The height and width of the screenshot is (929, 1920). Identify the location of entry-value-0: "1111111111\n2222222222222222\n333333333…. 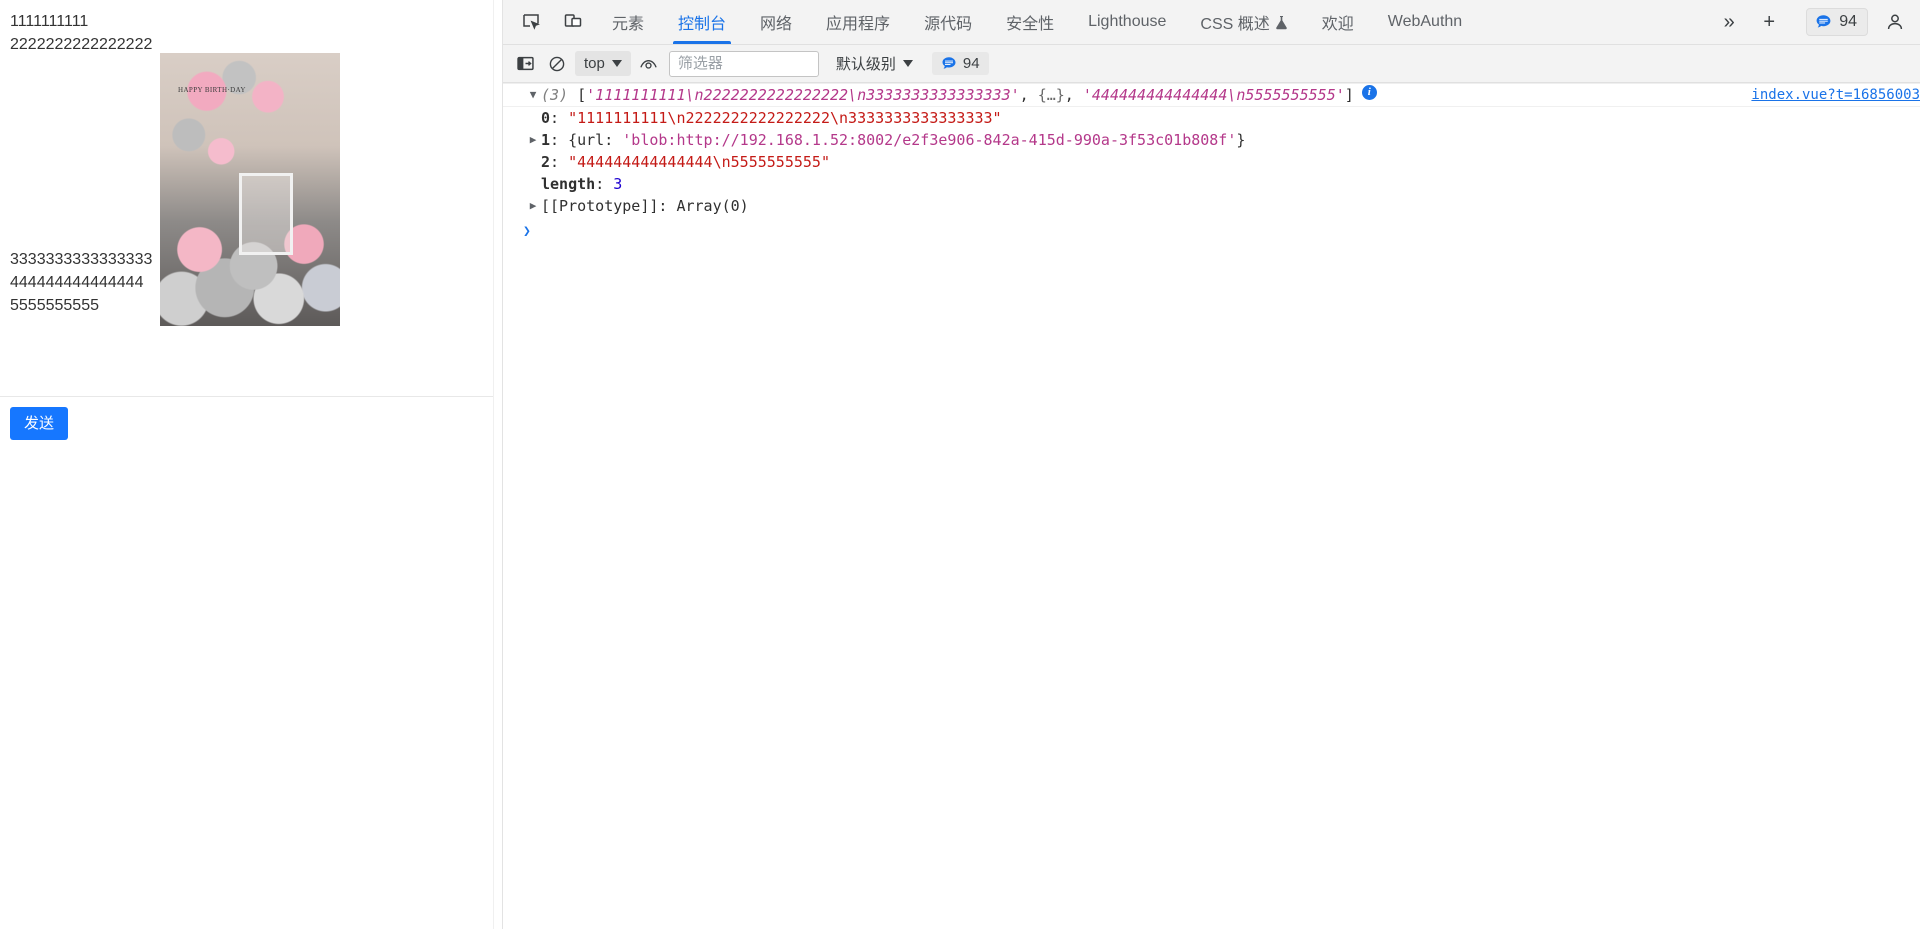
(785, 118).